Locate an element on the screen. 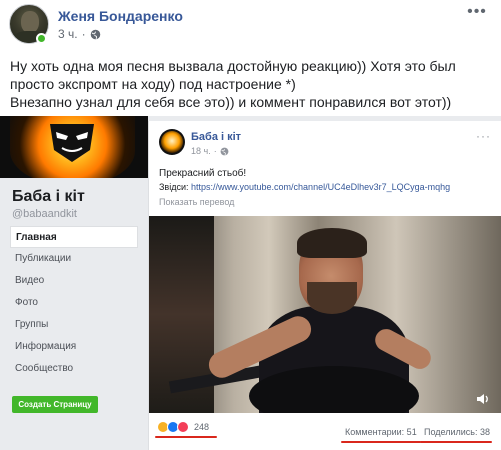 This screenshot has width=501, height=450. comments-count-link: Комментарии: 51 is located at coordinates (381, 432).